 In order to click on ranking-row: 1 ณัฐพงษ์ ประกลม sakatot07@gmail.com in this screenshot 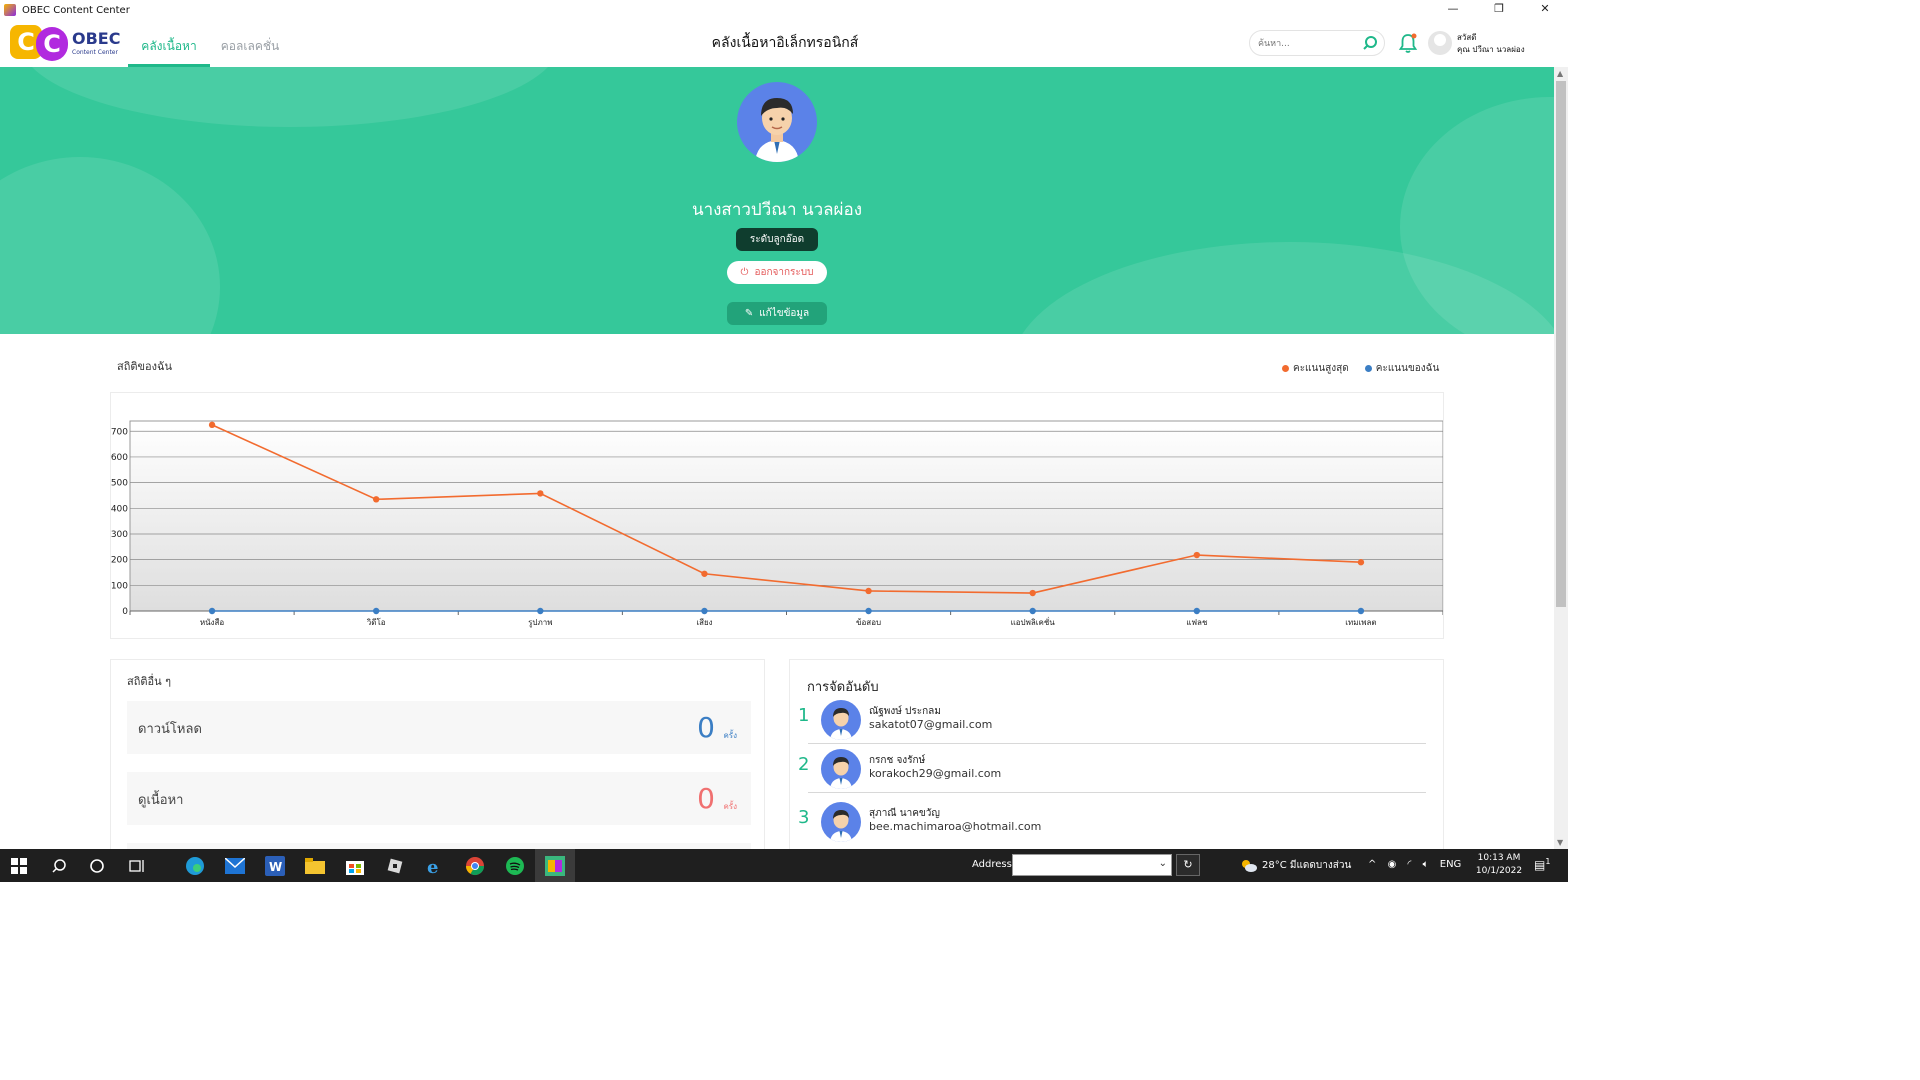, I will do `click(1111, 724)`.